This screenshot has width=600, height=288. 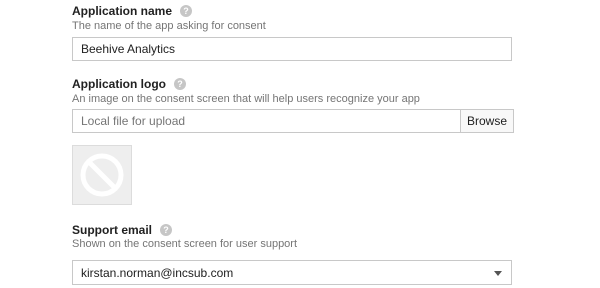 I want to click on support-email-value: kirstan.norman@incsub.com, so click(x=157, y=272).